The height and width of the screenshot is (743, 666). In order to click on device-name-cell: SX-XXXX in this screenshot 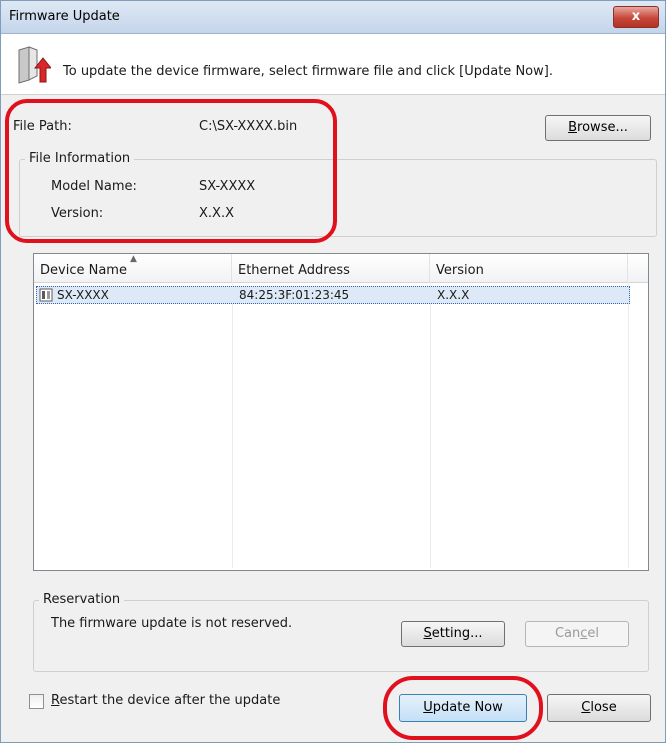, I will do `click(83, 295)`.